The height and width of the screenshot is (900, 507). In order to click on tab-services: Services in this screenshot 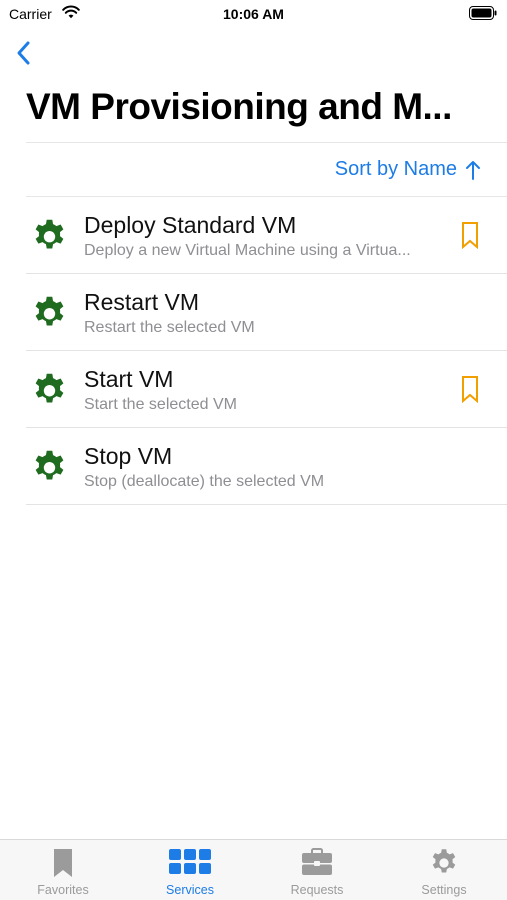, I will do `click(190, 870)`.